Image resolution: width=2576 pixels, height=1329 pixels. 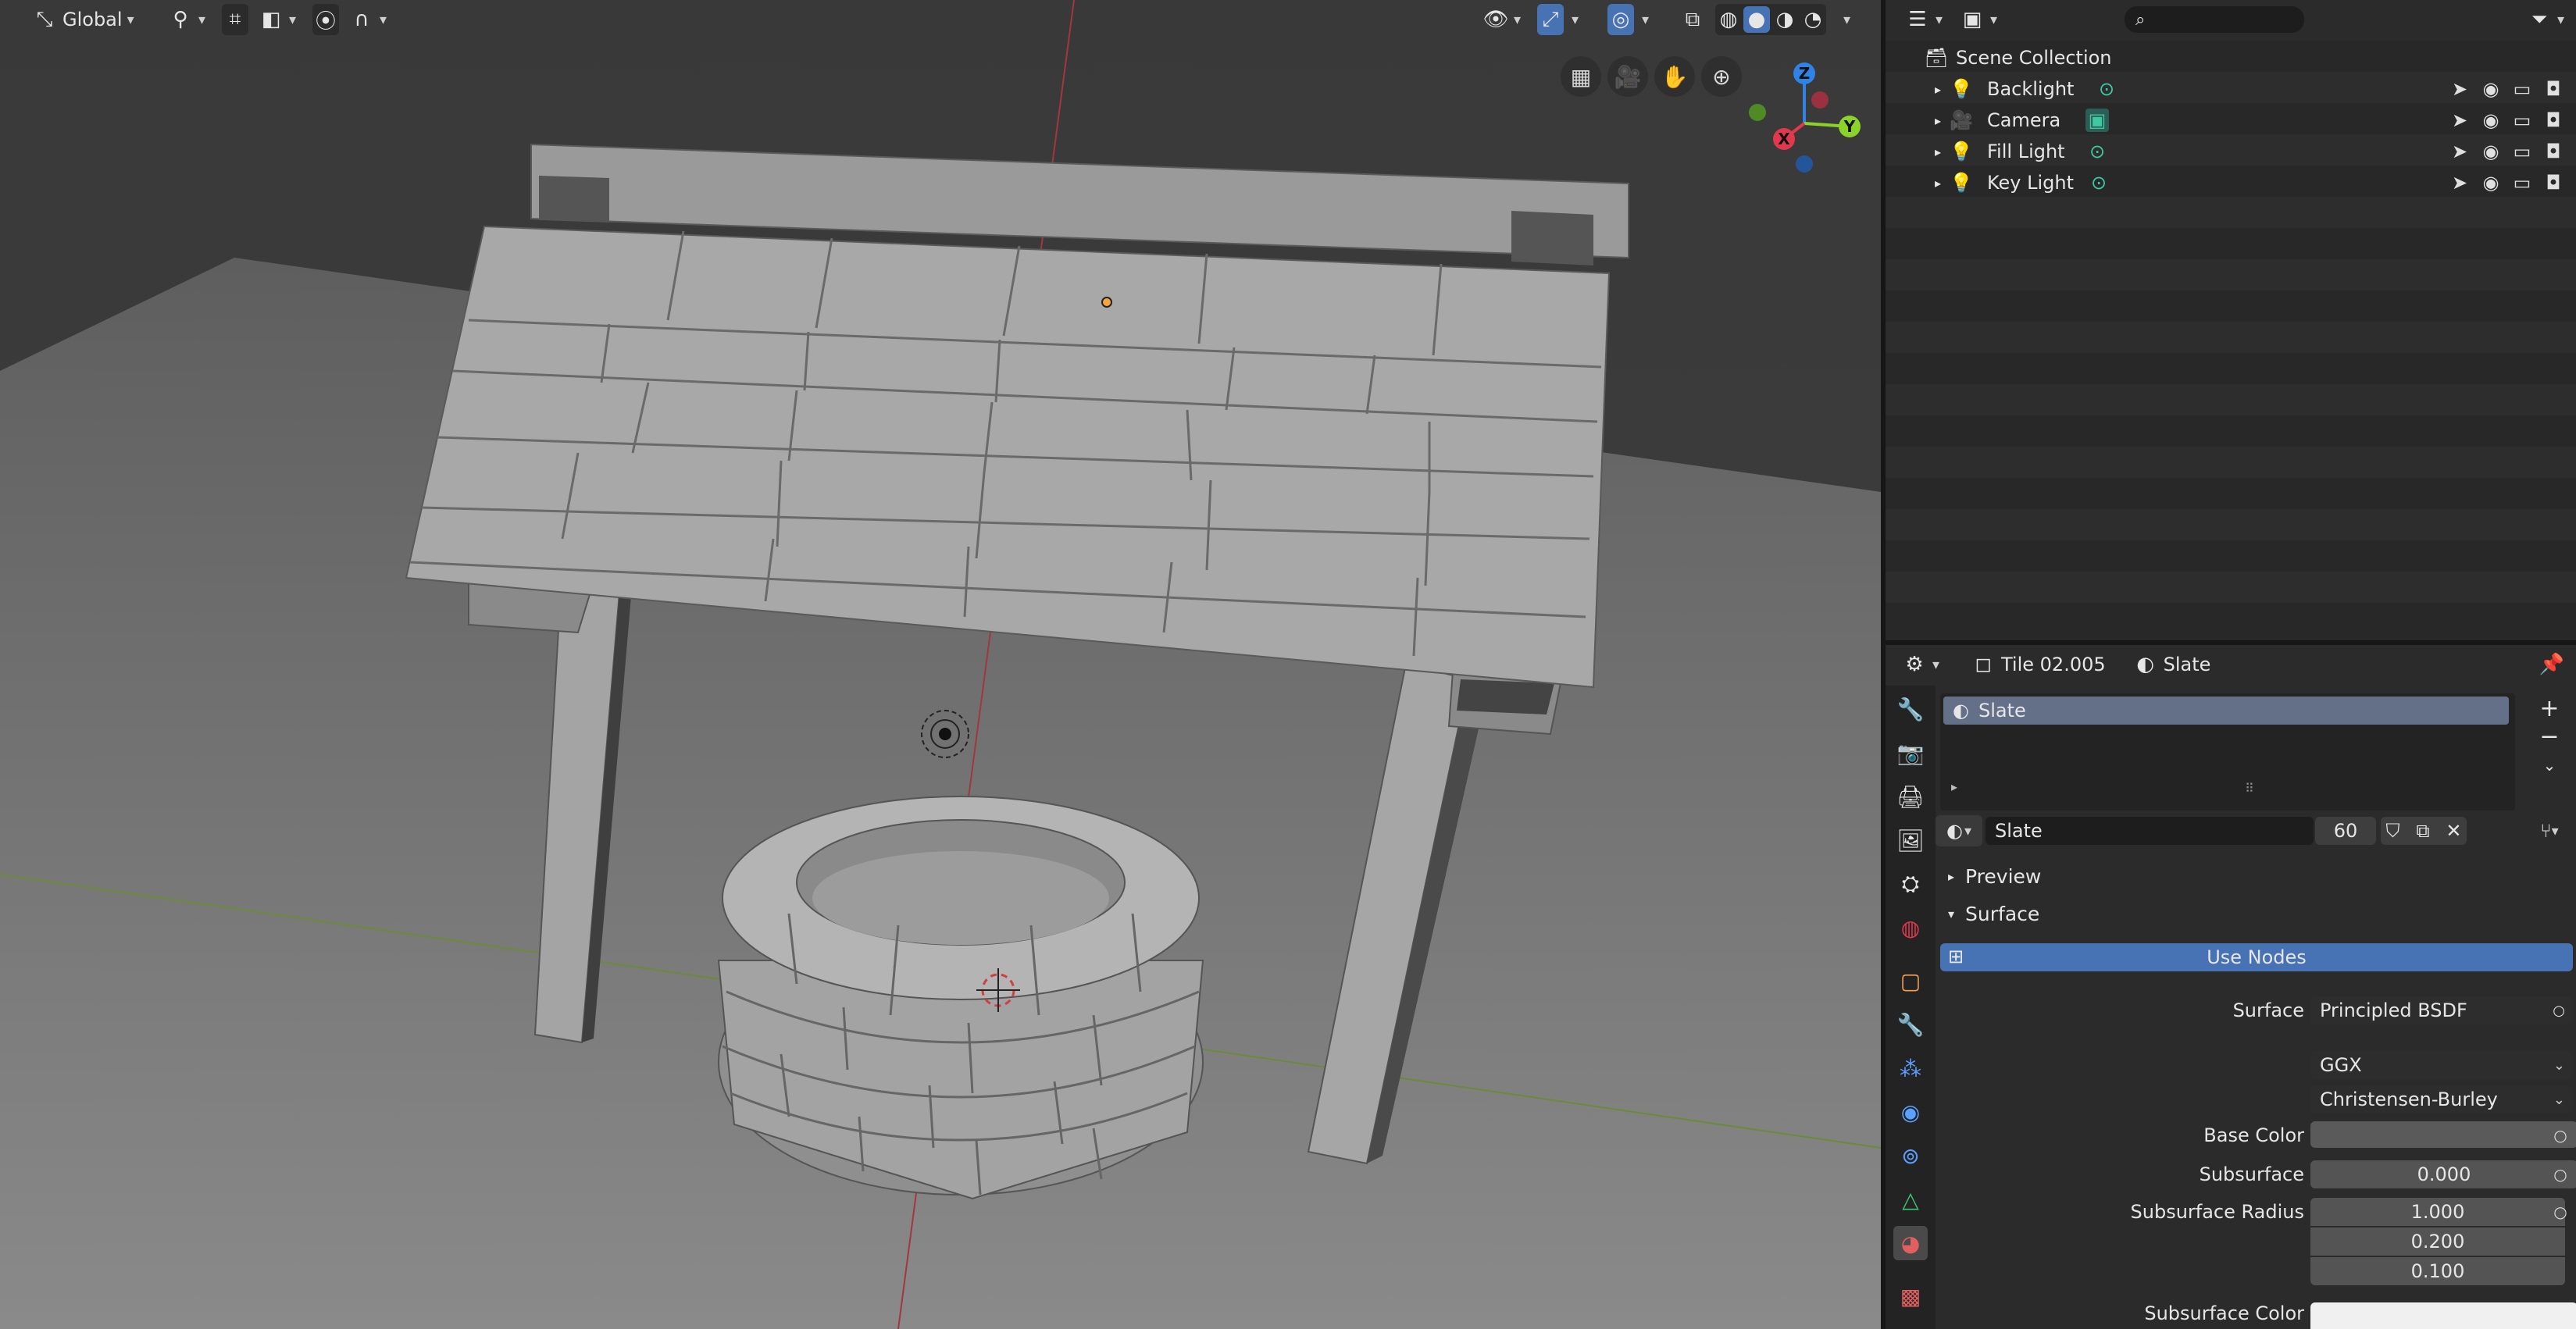 What do you see at coordinates (2545, 20) in the screenshot?
I see `filter-dropdown: ⏷ ▾` at bounding box center [2545, 20].